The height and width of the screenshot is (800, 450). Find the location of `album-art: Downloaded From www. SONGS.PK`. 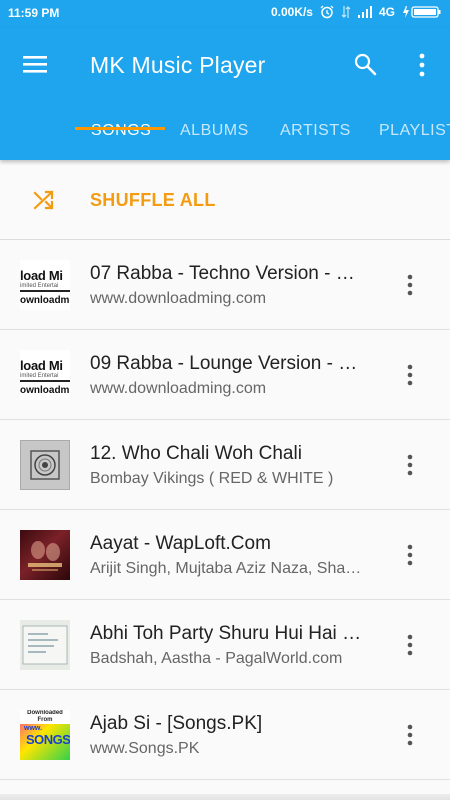

album-art: Downloaded From www. SONGS.PK is located at coordinates (45, 735).